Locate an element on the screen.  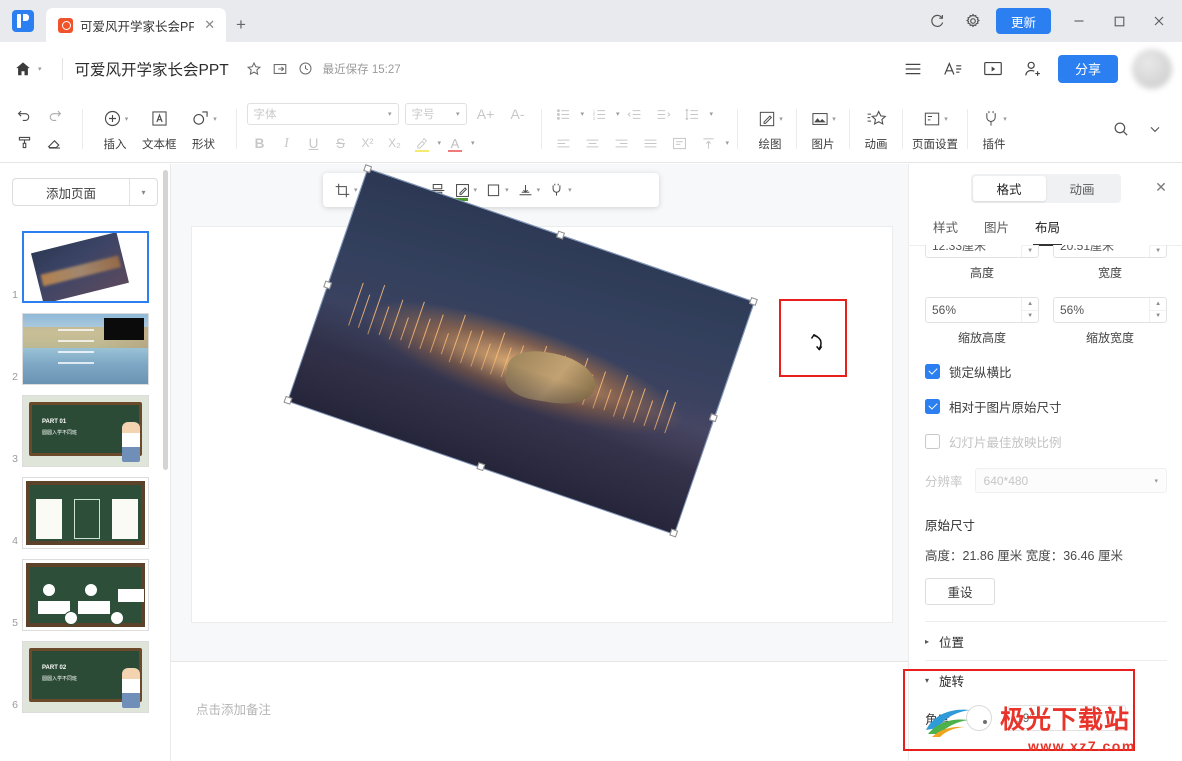
width-spin-buttons: ▲ ▼ is located at coordinates (1157, 251).